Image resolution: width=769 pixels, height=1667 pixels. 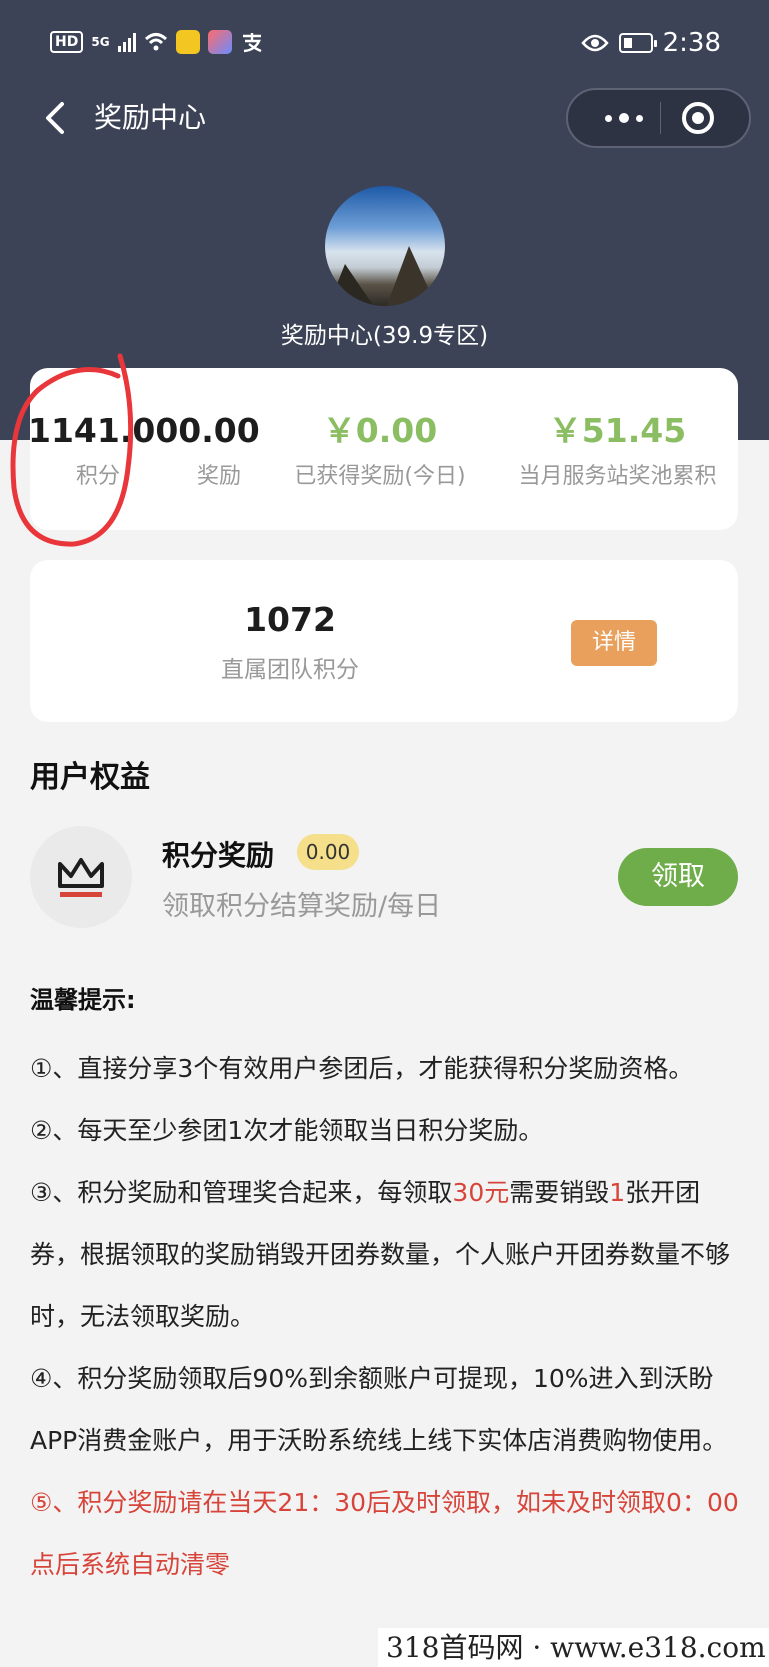 I want to click on capsule-divider, so click(x=660, y=118).